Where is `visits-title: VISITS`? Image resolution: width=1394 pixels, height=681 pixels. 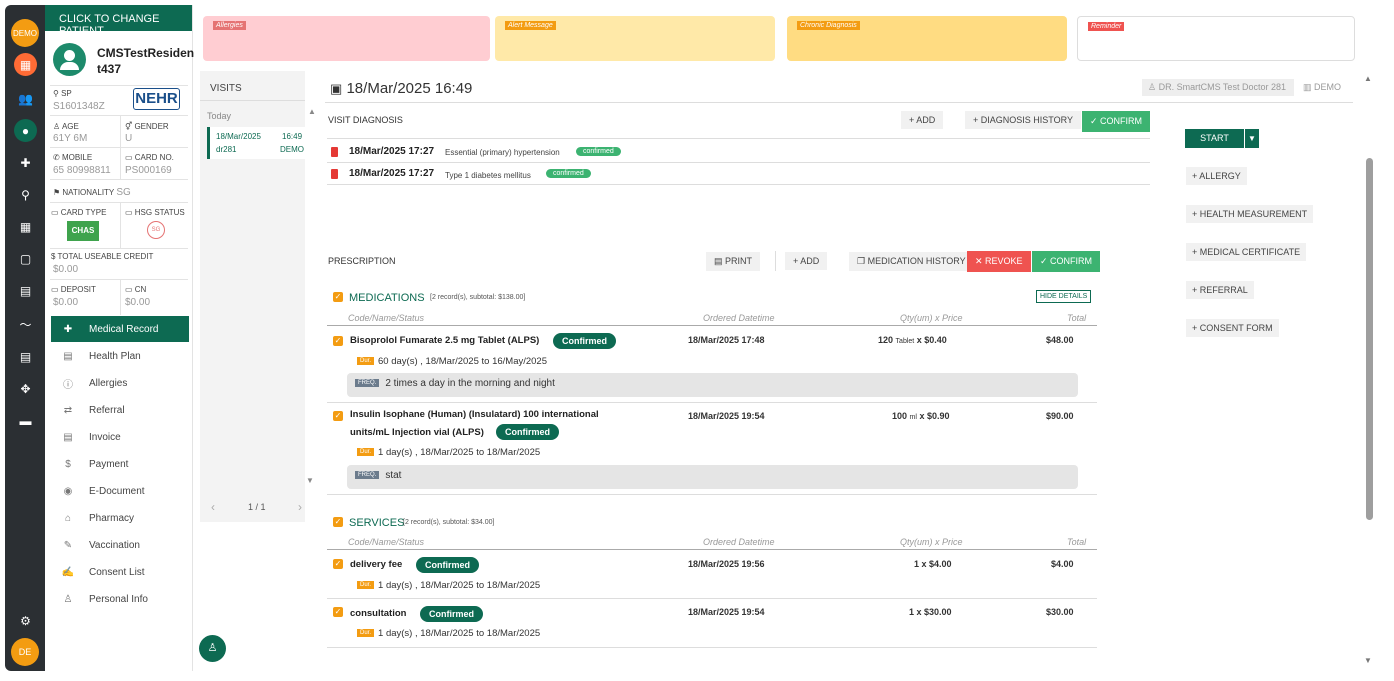
visits-title: VISITS is located at coordinates (226, 88).